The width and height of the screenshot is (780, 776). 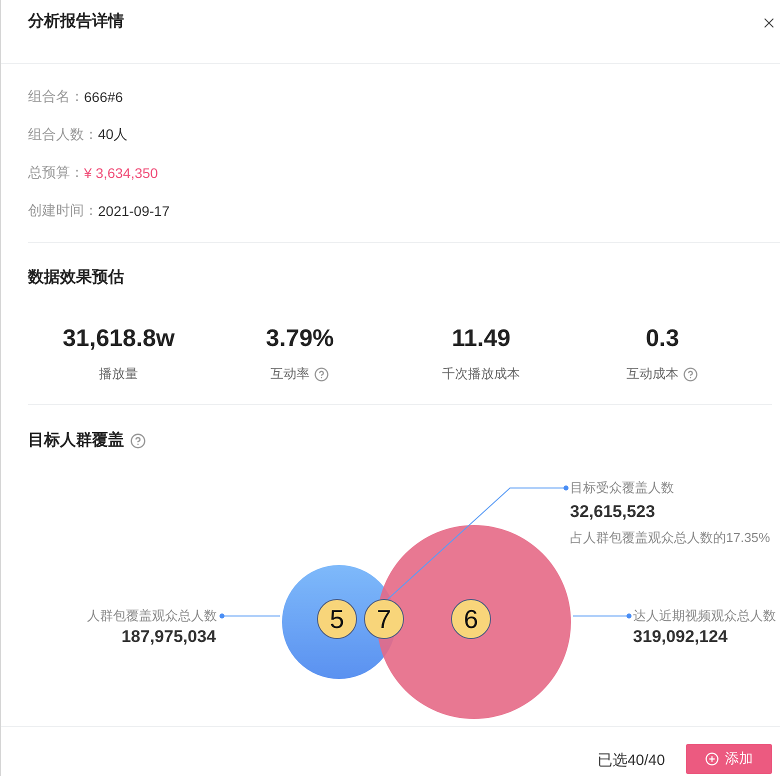 I want to click on field-label: 总预算：, so click(x=56, y=173).